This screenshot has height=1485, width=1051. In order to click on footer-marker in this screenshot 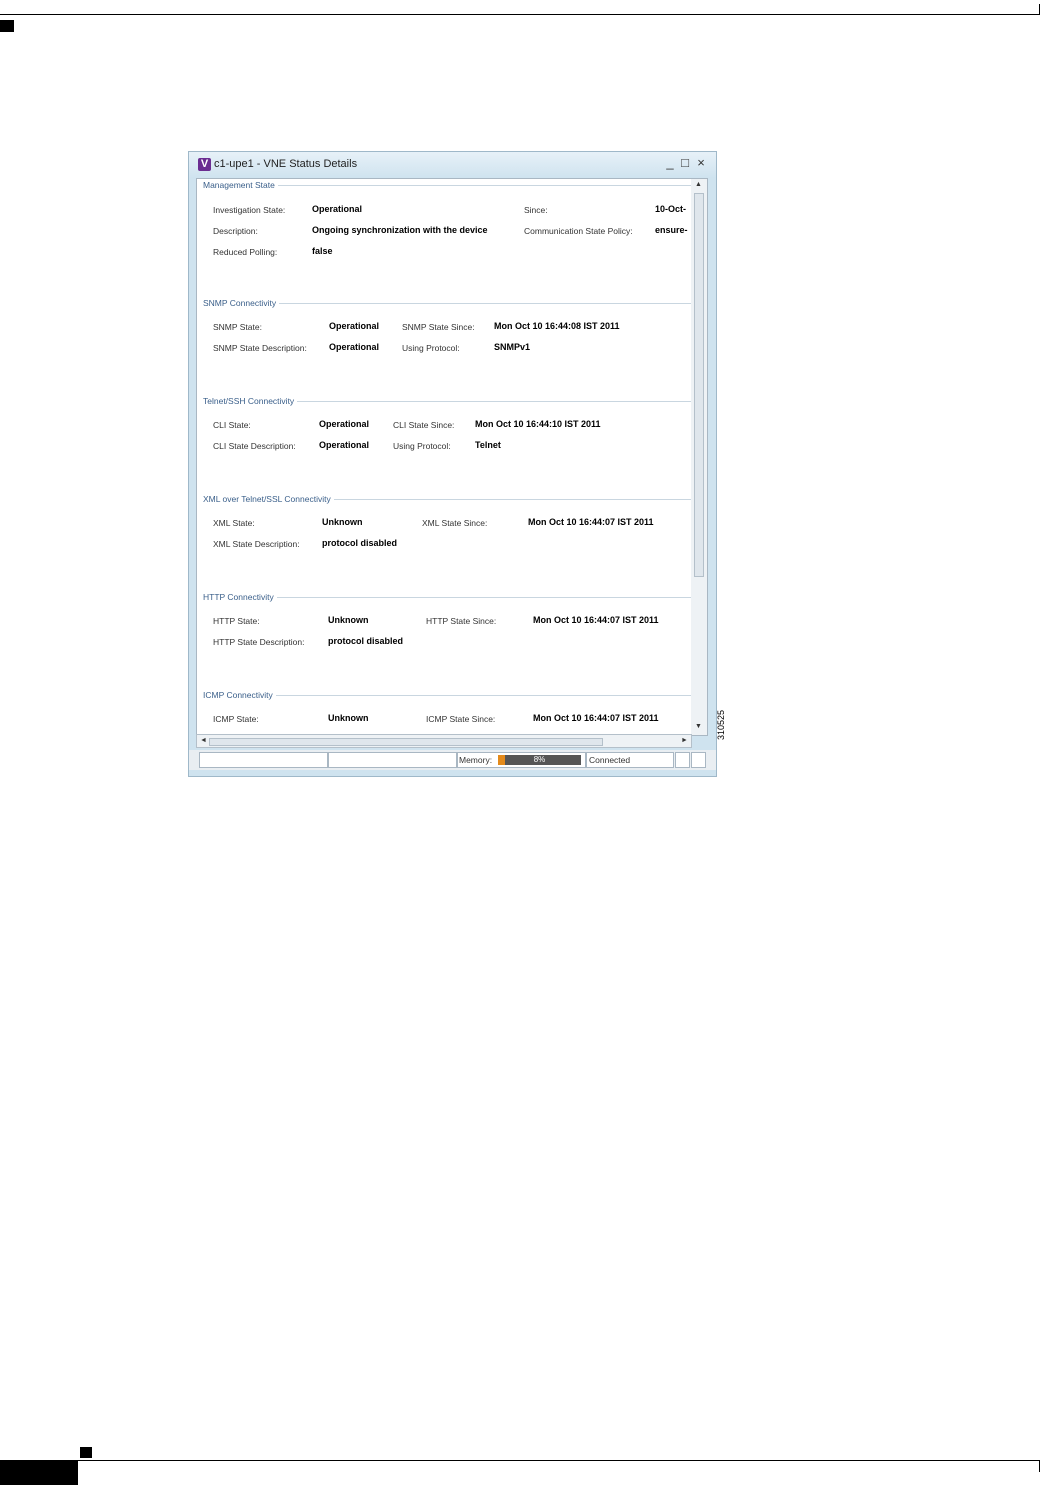, I will do `click(86, 1452)`.